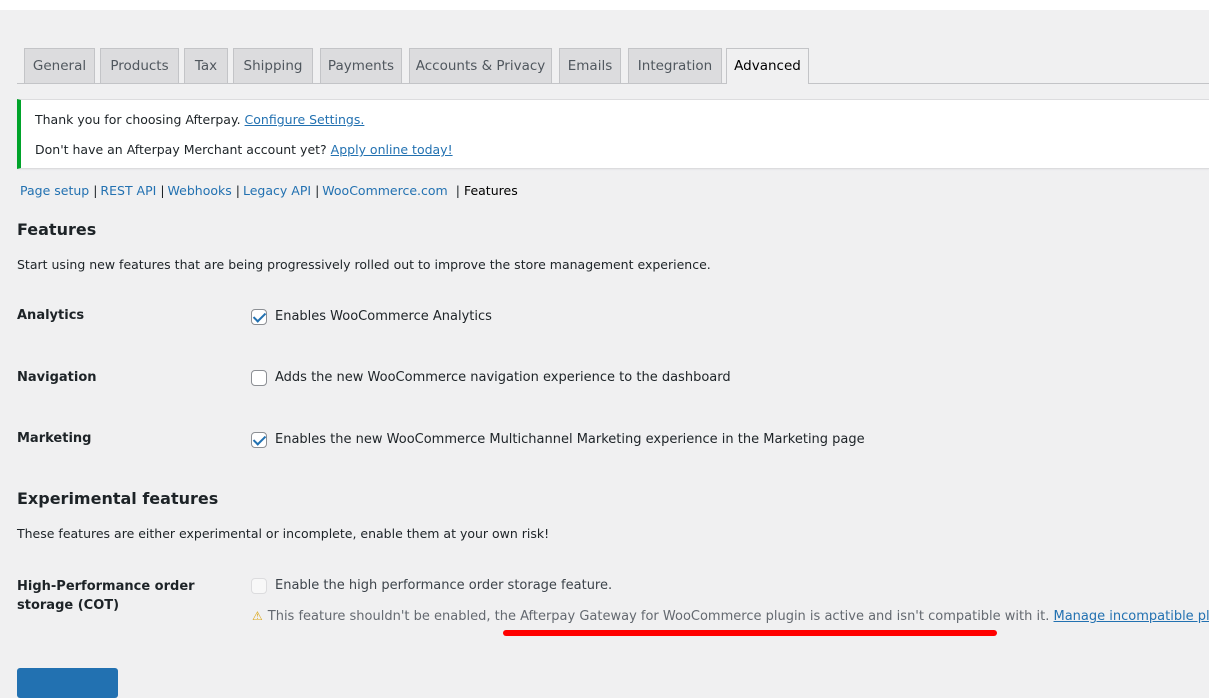 The height and width of the screenshot is (698, 1209). I want to click on subnav-page-setup: Page setup, so click(54, 190).